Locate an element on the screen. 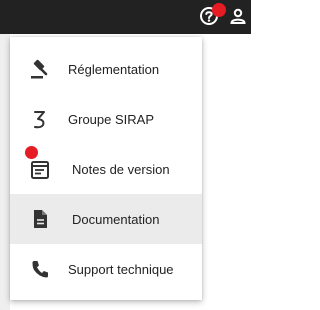 The image size is (320, 310). menu-item-label: Support technique is located at coordinates (121, 269).